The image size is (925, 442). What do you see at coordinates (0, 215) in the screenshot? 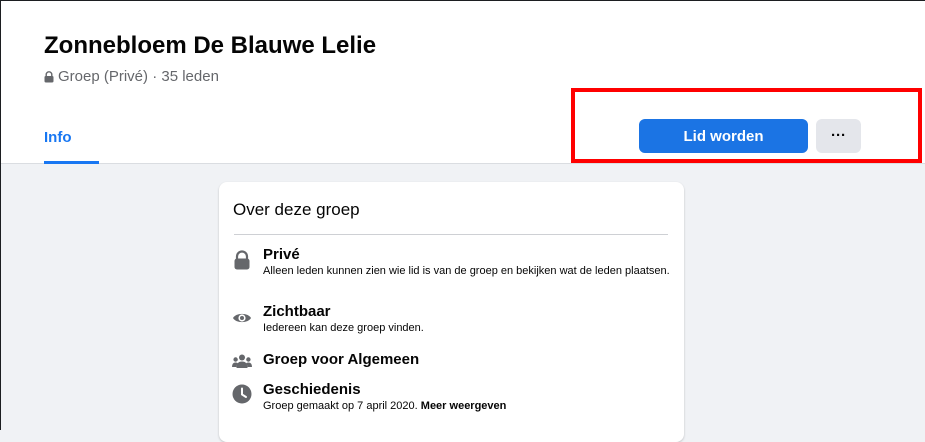
I see `window-border-left` at bounding box center [0, 215].